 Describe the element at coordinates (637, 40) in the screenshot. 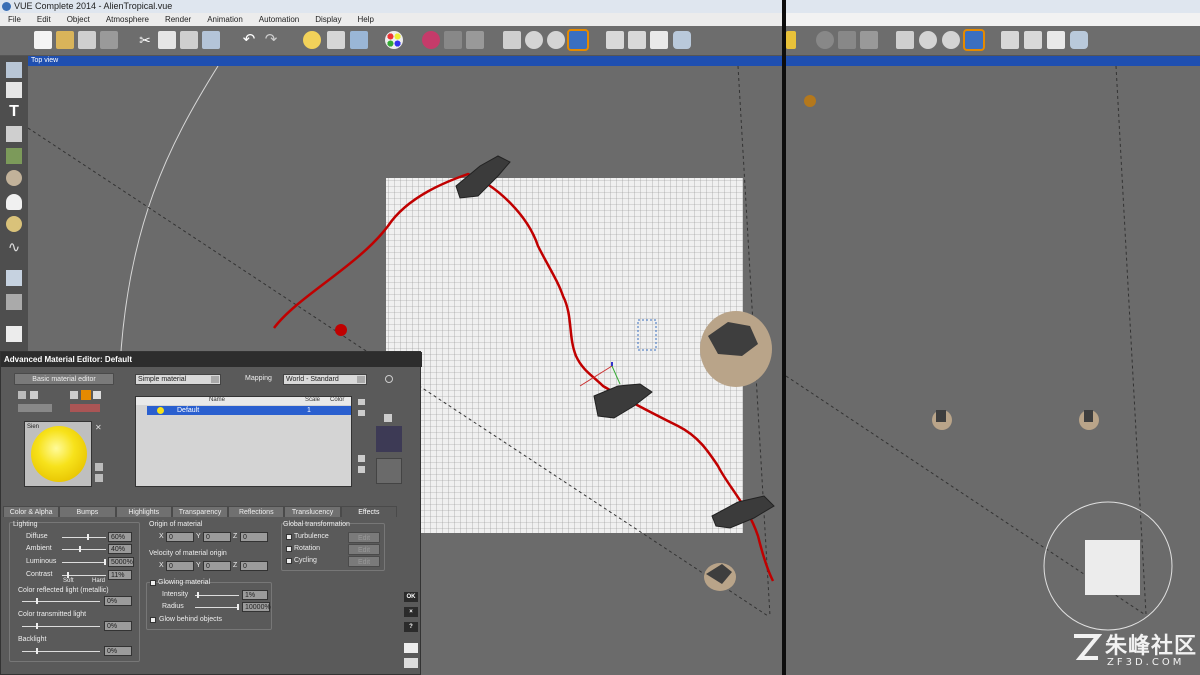

I see `render-options-icon` at that location.